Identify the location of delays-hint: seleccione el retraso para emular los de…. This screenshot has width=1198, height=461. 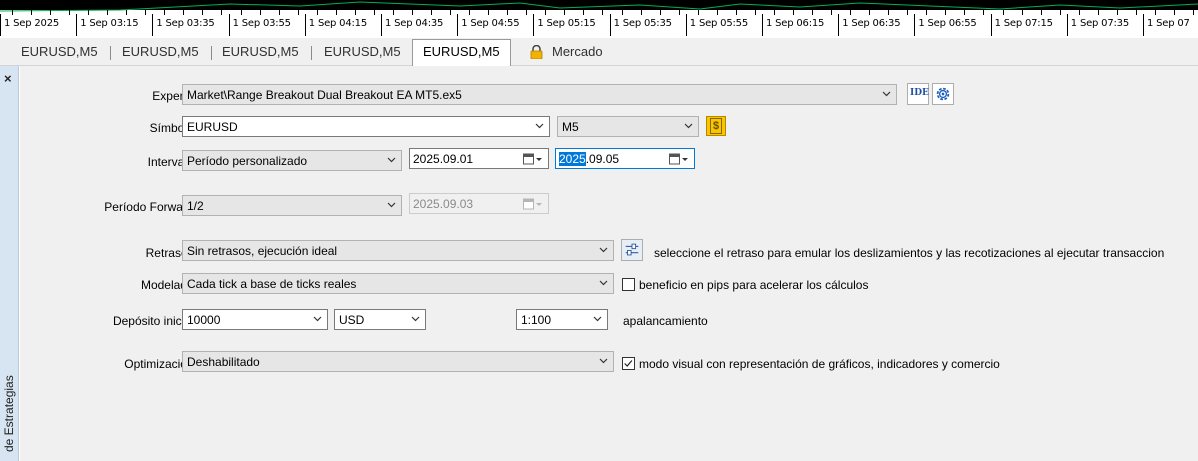
(909, 253).